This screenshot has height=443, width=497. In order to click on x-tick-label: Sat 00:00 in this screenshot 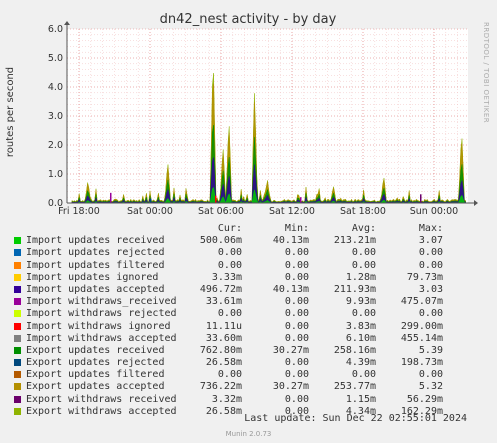, I will do `click(150, 211)`.